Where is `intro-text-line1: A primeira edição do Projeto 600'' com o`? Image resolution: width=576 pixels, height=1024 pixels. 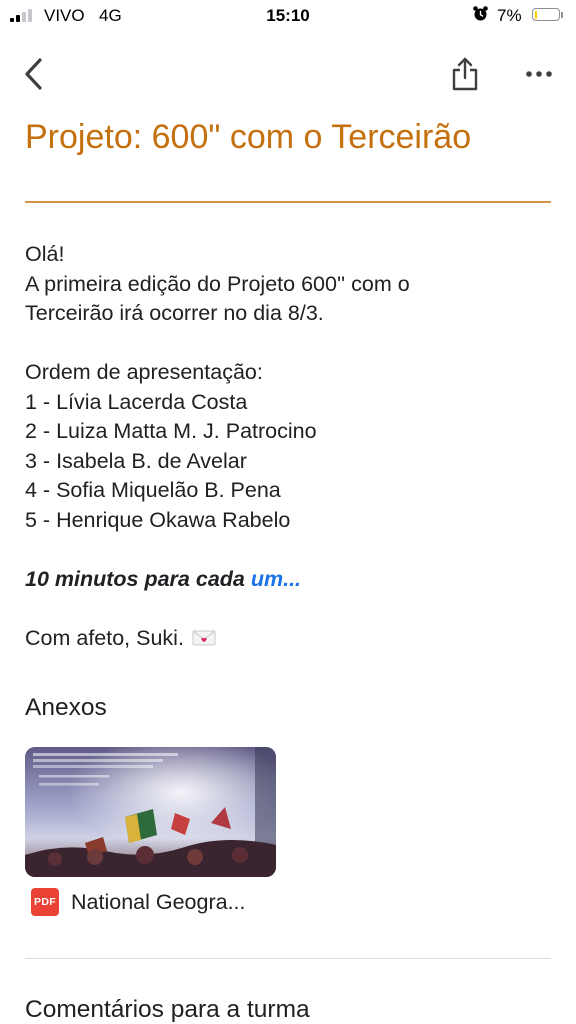
intro-text-line1: A primeira edição do Projeto 600'' com o is located at coordinates (217, 283).